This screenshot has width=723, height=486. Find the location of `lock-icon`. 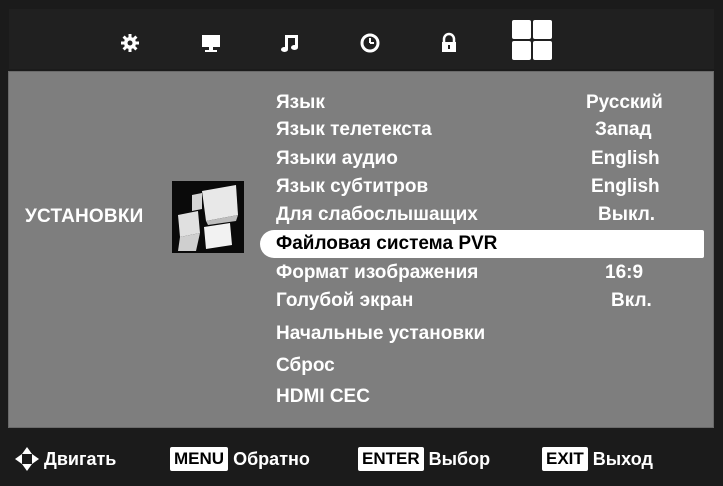

lock-icon is located at coordinates (449, 42).